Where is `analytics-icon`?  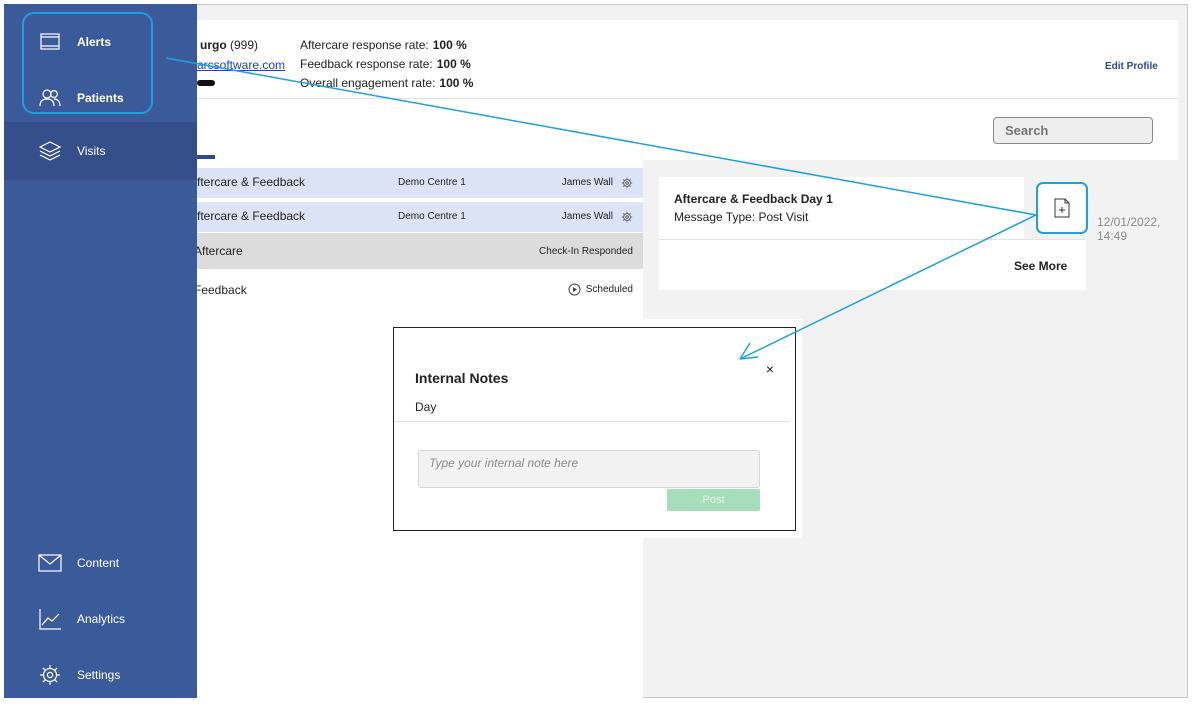
analytics-icon is located at coordinates (50, 619).